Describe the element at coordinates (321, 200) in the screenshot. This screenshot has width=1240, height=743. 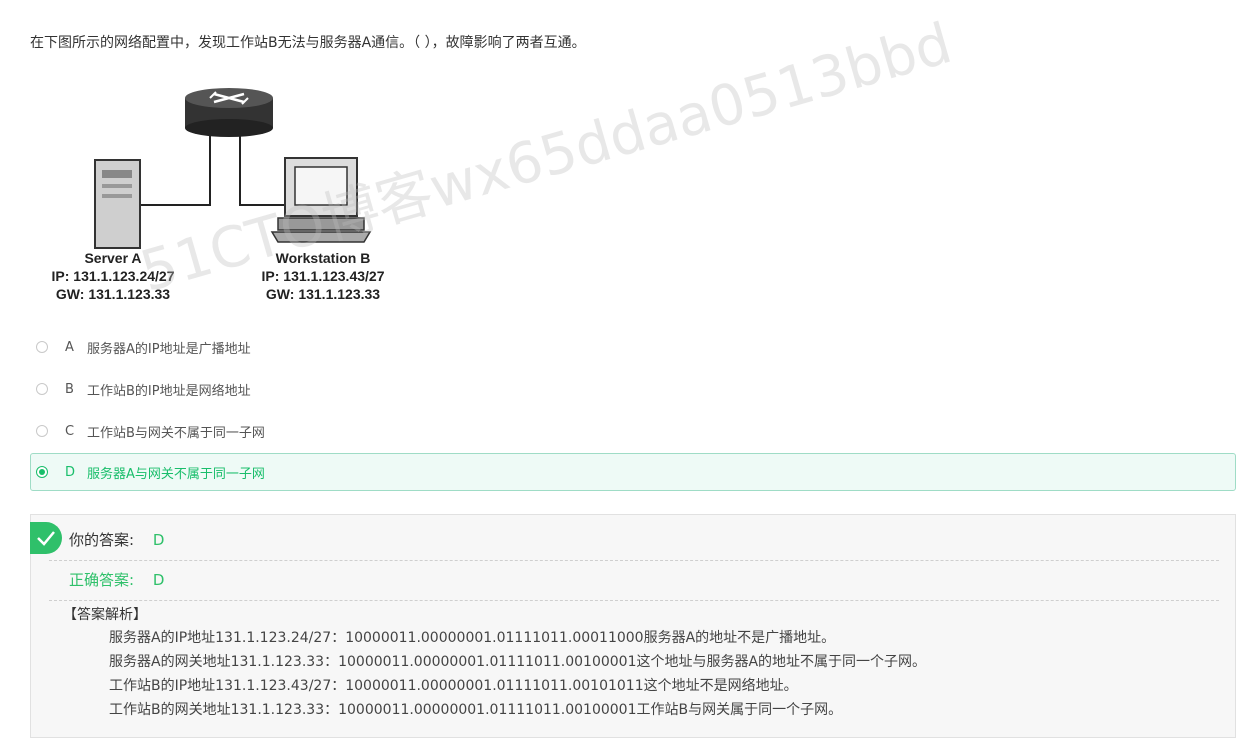
I see `workstation-icon` at that location.